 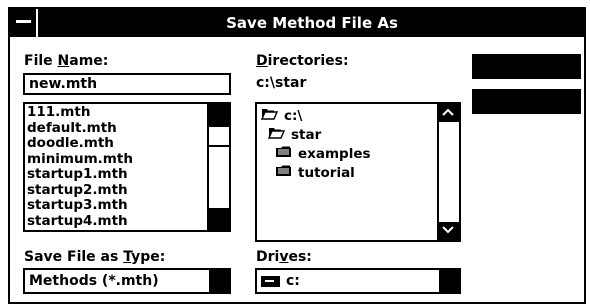 What do you see at coordinates (449, 281) in the screenshot?
I see `drives-dropdown-button` at bounding box center [449, 281].